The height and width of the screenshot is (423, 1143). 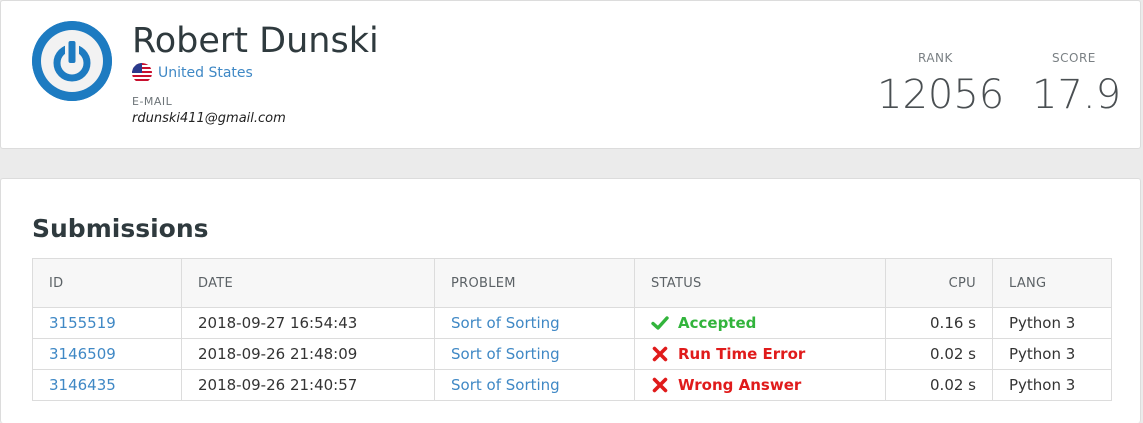 What do you see at coordinates (308, 385) in the screenshot?
I see `submission-date: 2018-09-26 21:40:57` at bounding box center [308, 385].